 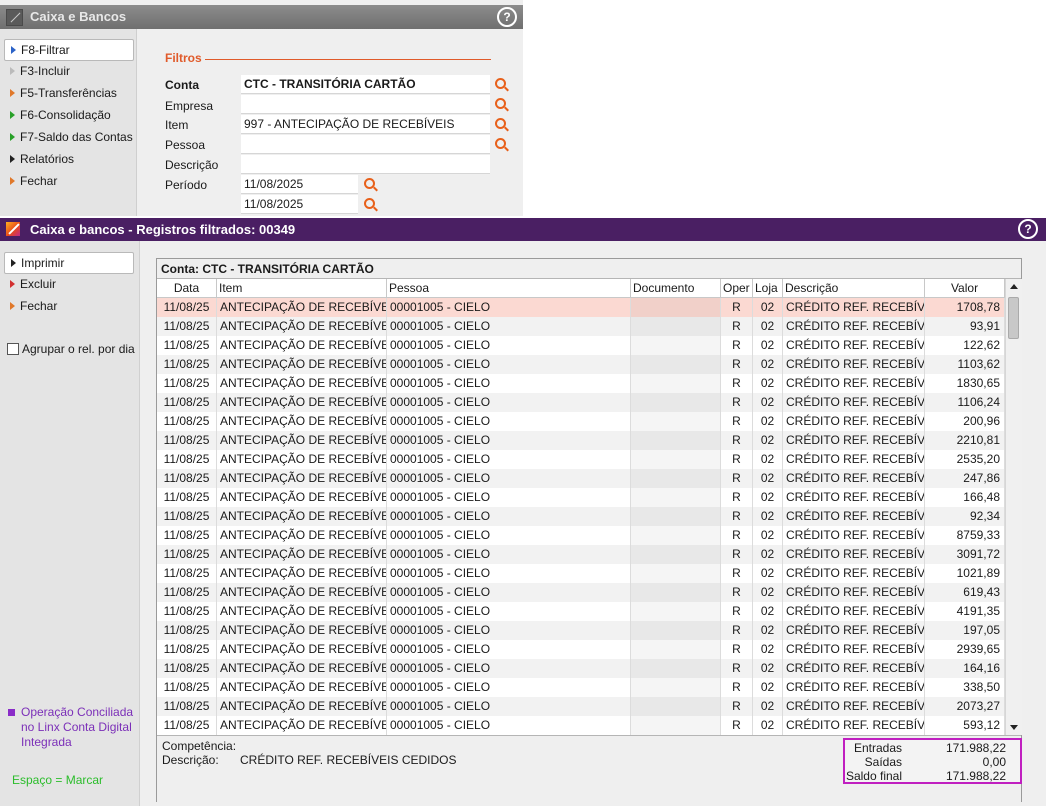 I want to click on column-header-item: Item, so click(x=302, y=288).